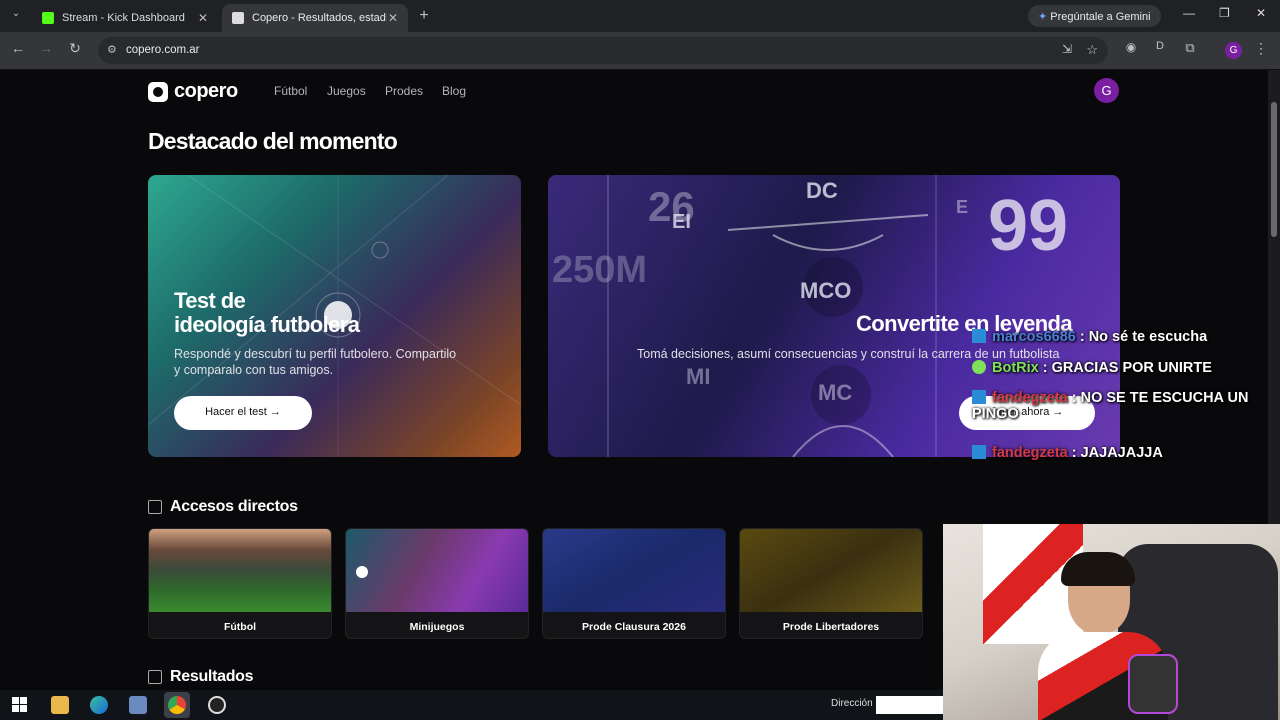 The height and width of the screenshot is (720, 1280). I want to click on nav-juegos: Juegos, so click(346, 91).